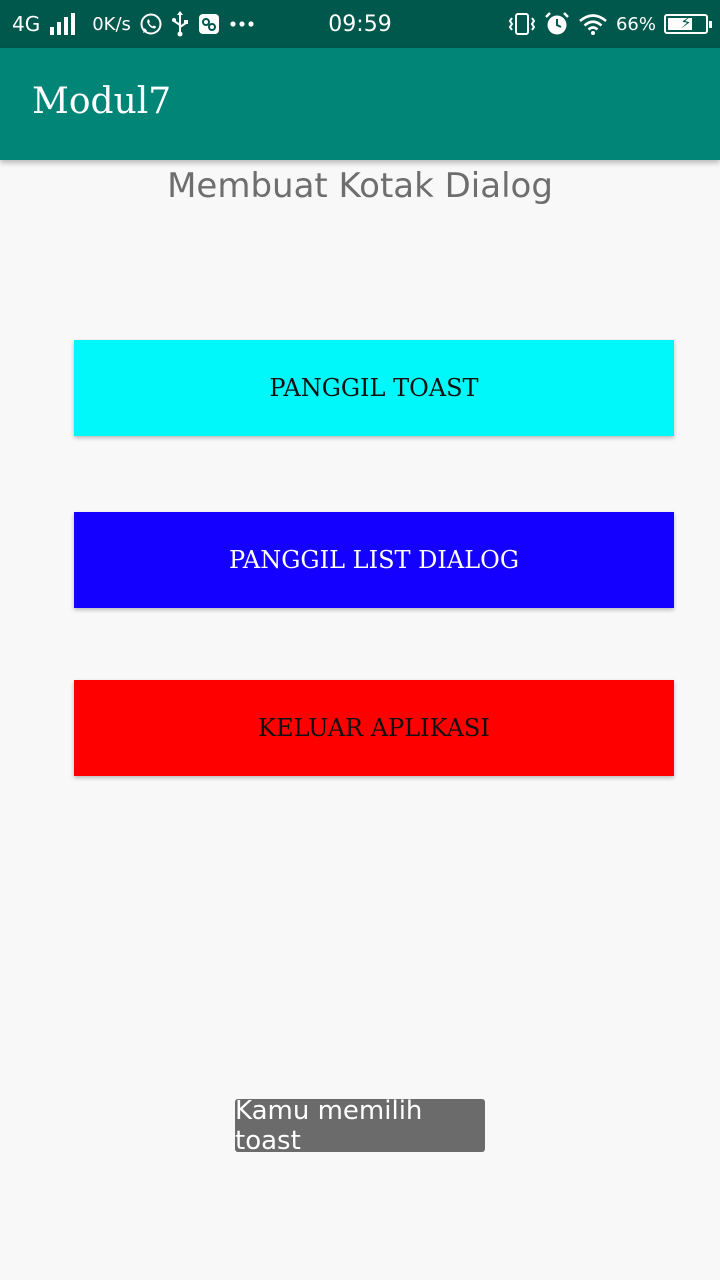 The image size is (720, 1280). I want to click on battery-charging-icon: ⚡, so click(688, 23).